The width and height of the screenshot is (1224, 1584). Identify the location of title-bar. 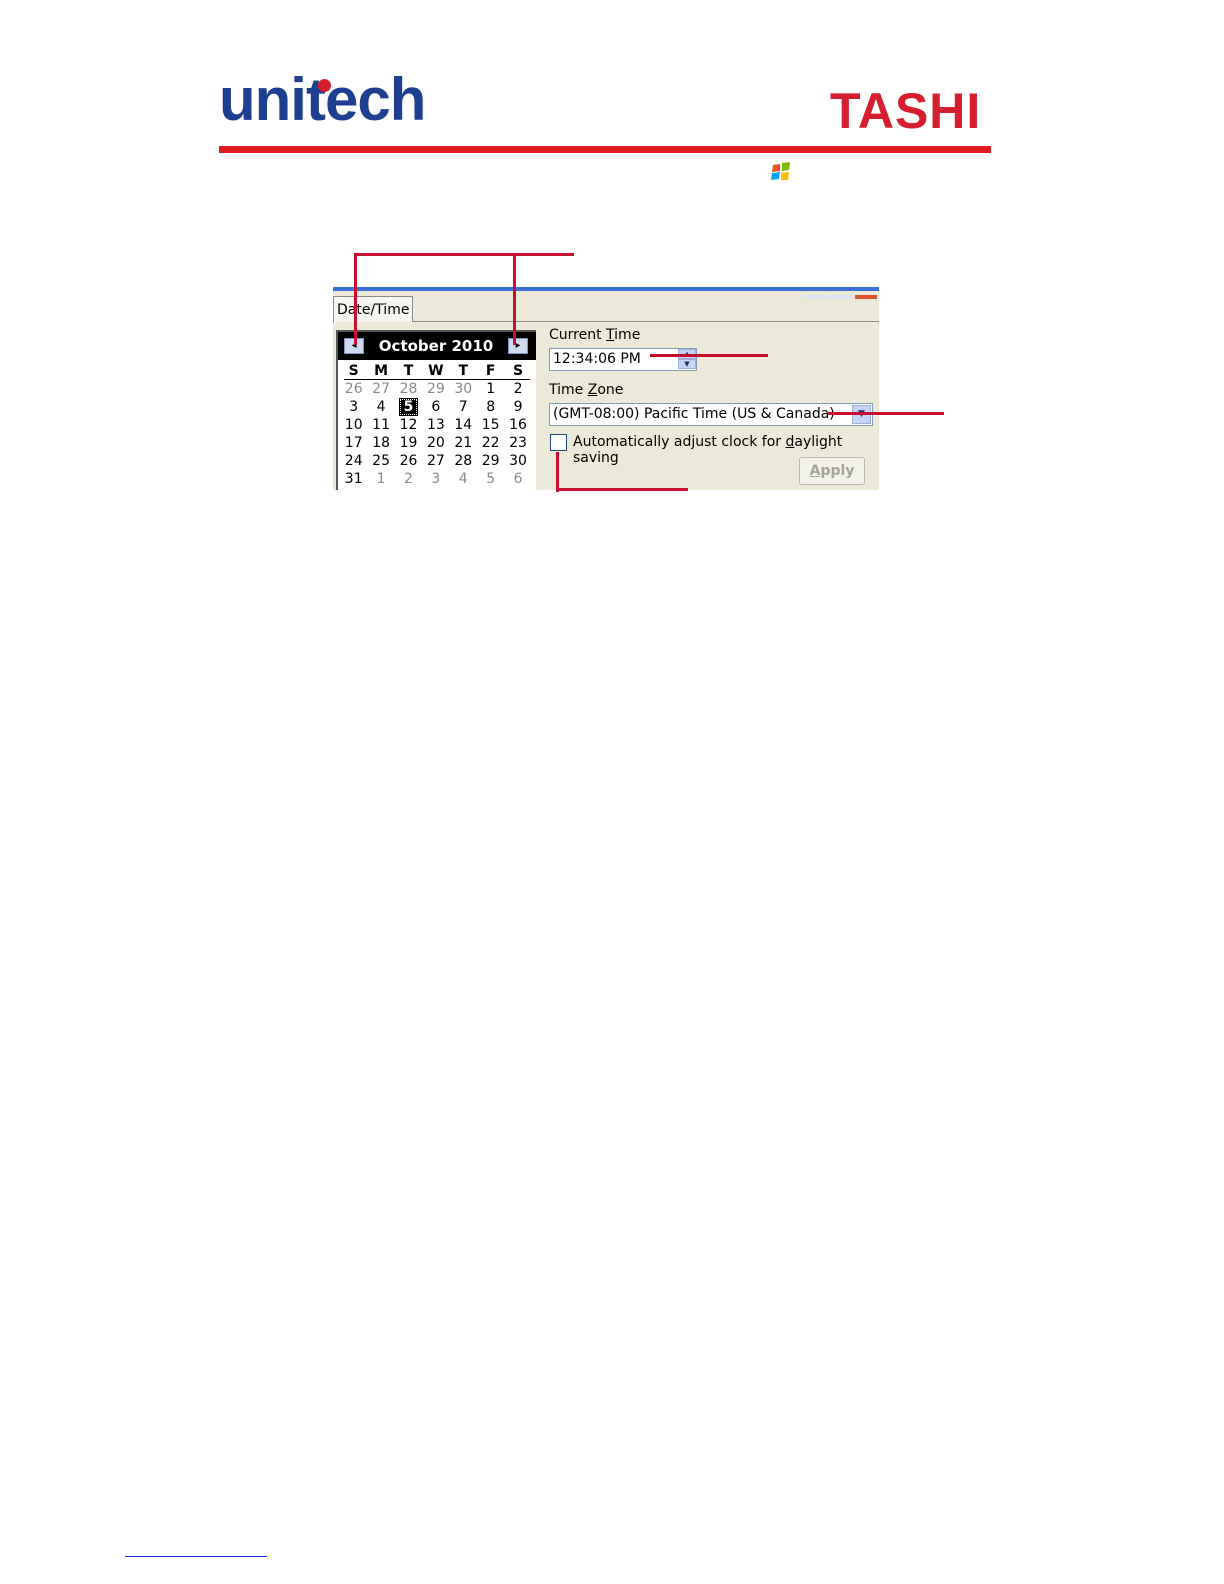
(606, 289).